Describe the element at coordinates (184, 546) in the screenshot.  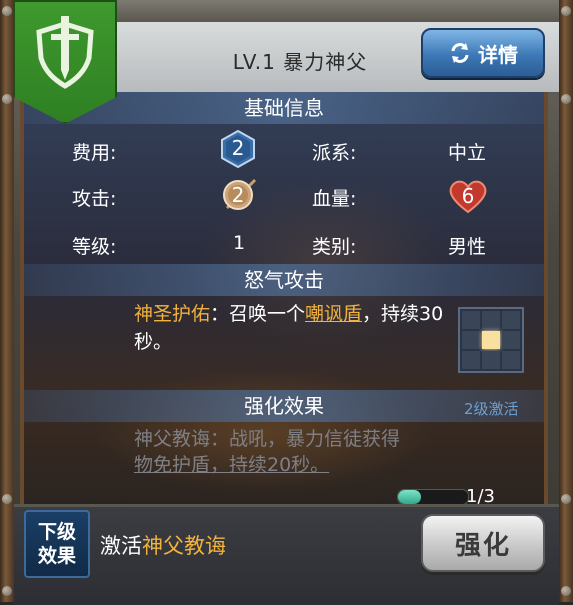
I see `activate-skill-name: 神父教诲` at that location.